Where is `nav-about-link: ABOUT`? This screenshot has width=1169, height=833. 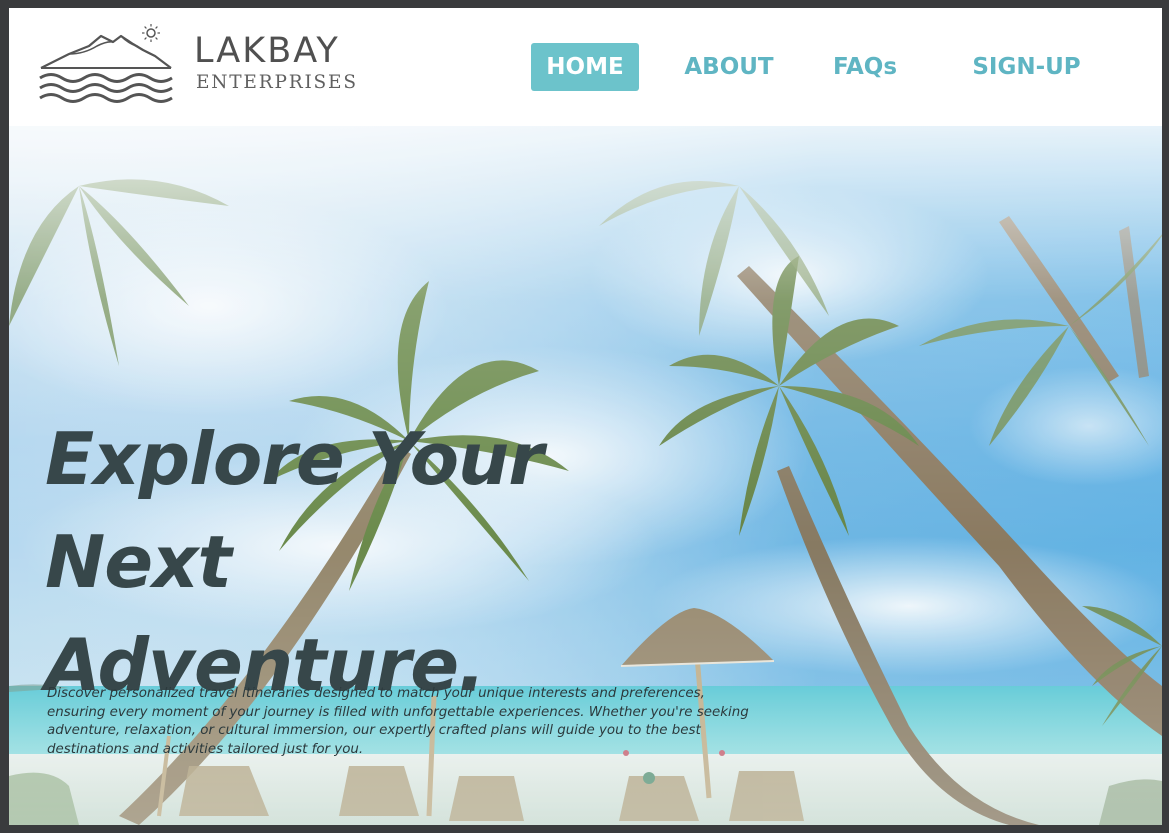
nav-about-link: ABOUT is located at coordinates (729, 67).